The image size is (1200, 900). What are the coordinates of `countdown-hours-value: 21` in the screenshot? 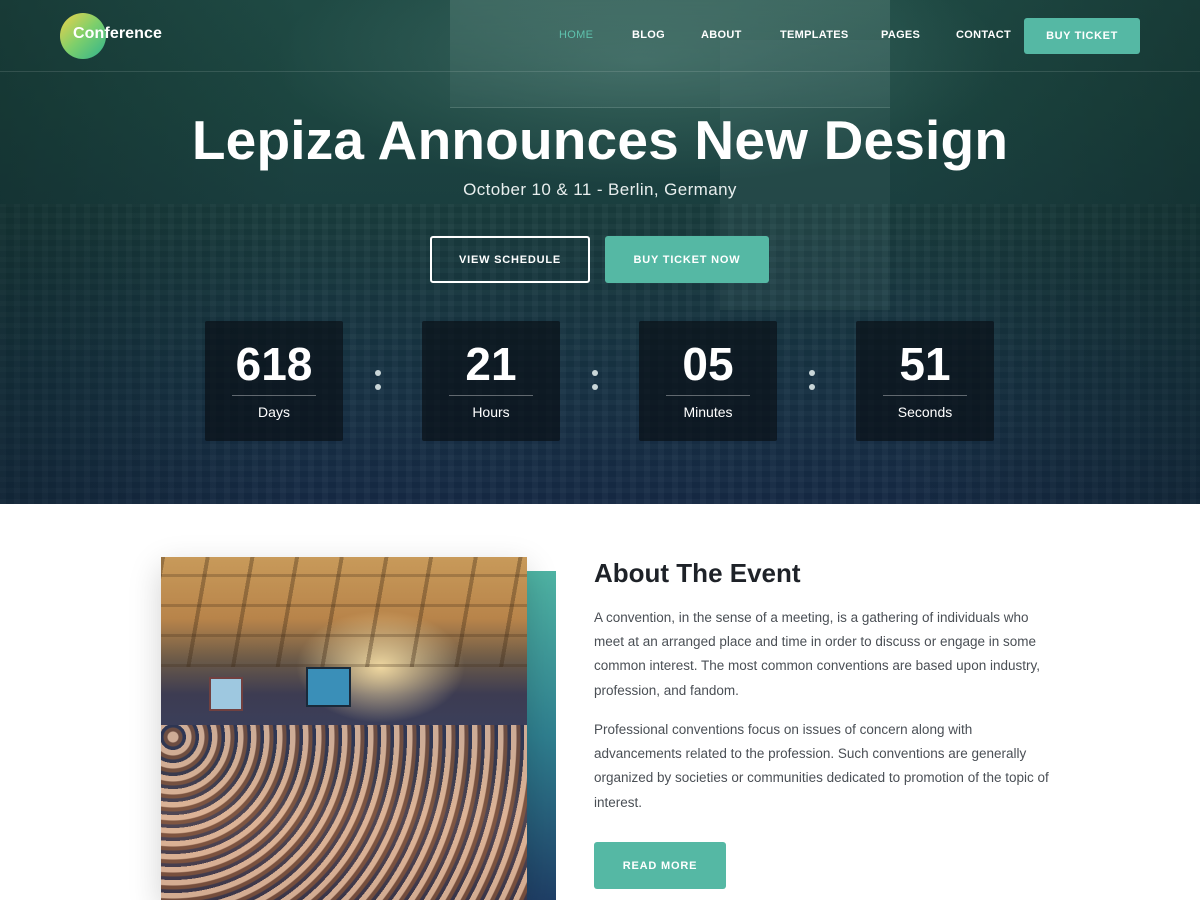 It's located at (491, 364).